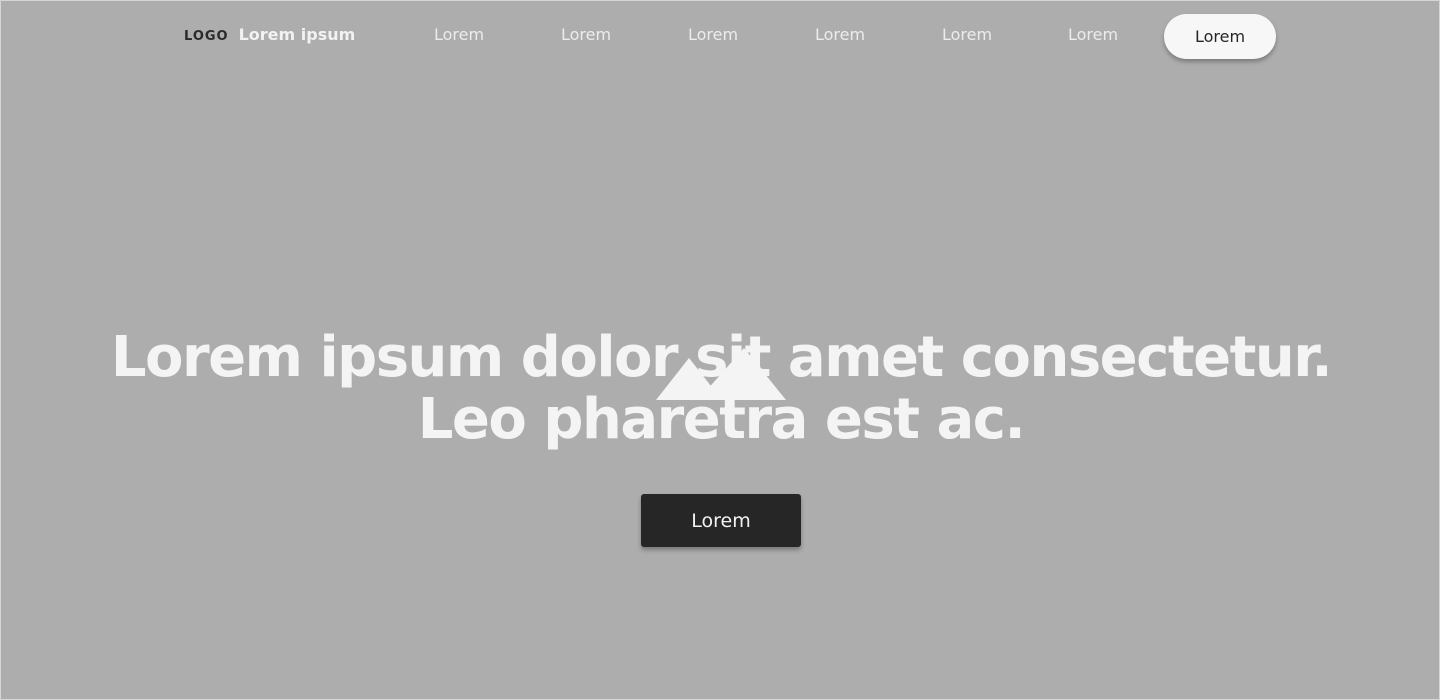 The image size is (1440, 700). Describe the element at coordinates (586, 34) in the screenshot. I see `nav-link-2: Lorem` at that location.